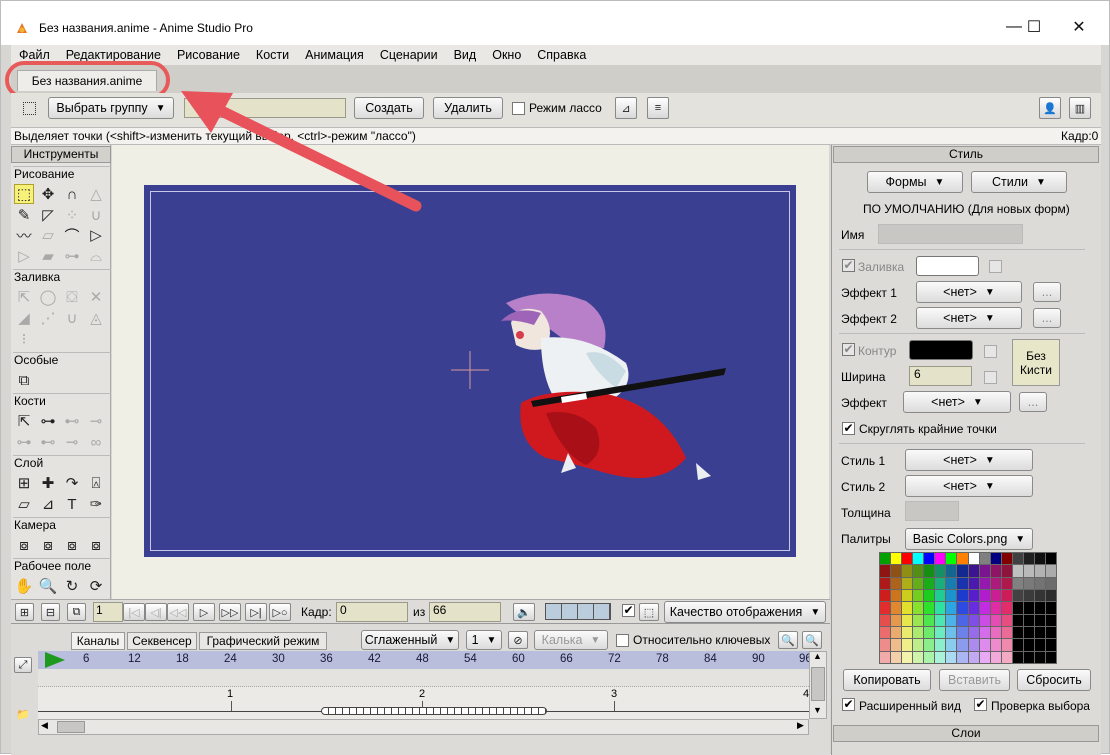 The width and height of the screenshot is (1110, 755). I want to click on rotate-layer-icon: ↷, so click(72, 483).